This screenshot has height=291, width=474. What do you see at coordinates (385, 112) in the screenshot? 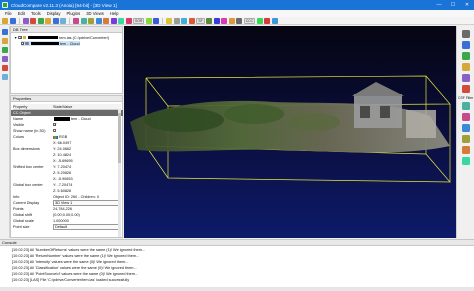
I see `building-window` at bounding box center [385, 112].